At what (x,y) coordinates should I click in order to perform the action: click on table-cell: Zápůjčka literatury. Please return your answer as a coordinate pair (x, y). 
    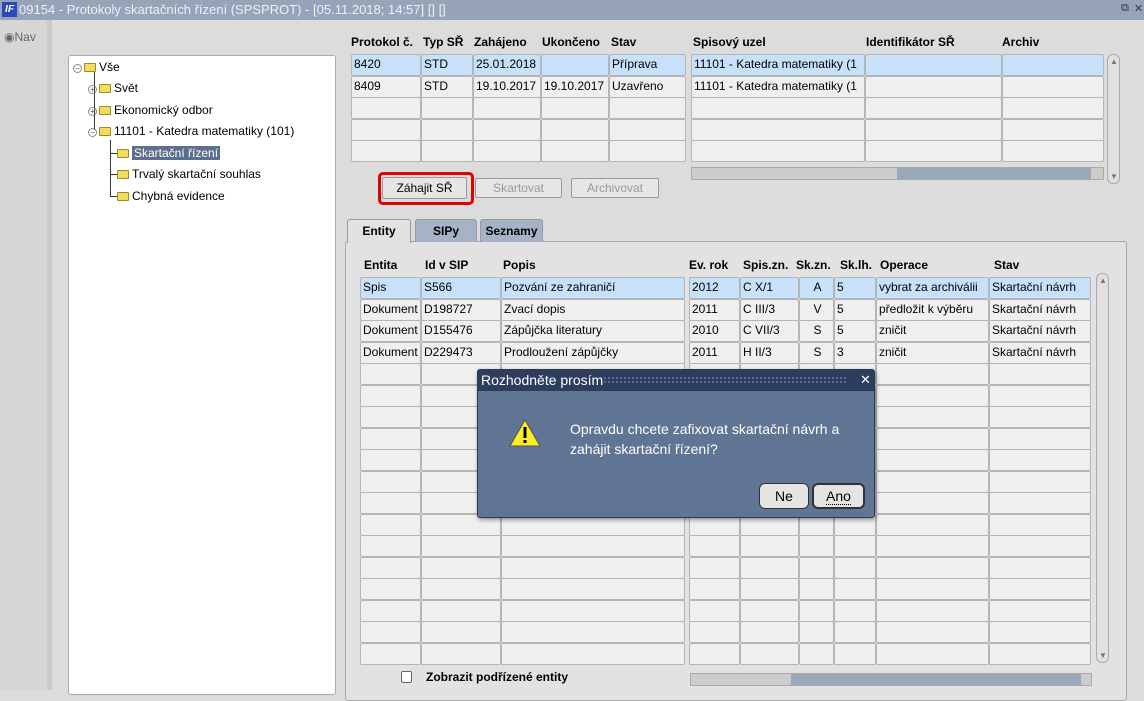
    Looking at the image, I should click on (593, 331).